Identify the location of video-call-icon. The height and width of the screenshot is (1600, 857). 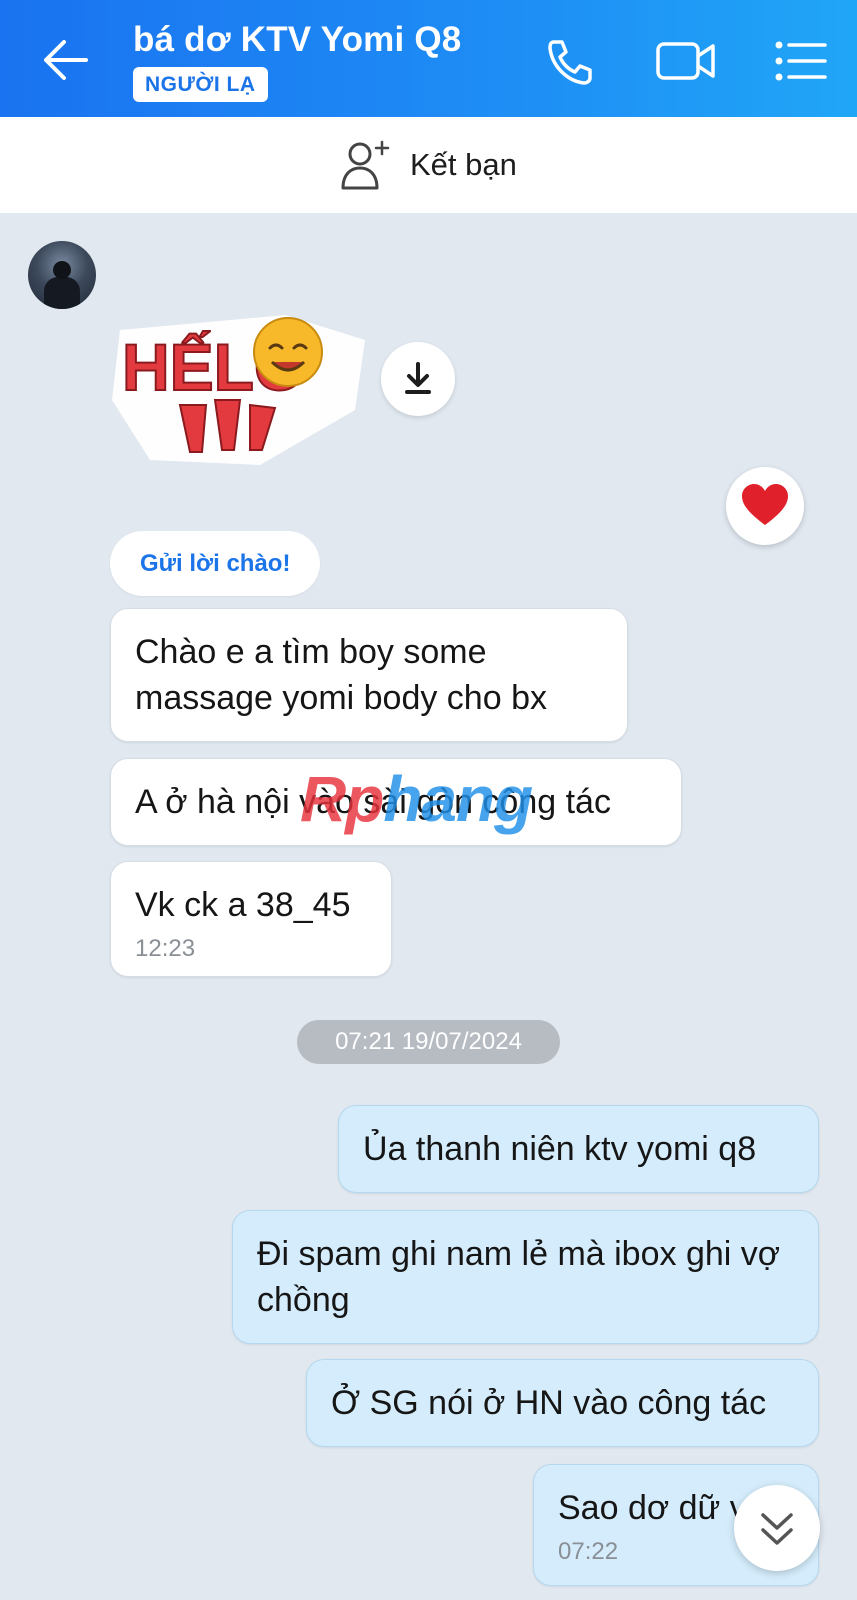
(685, 61).